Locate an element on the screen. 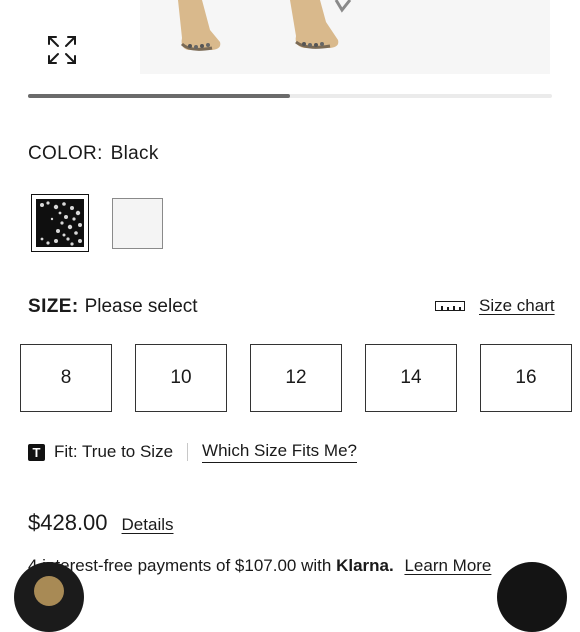 This screenshot has height=632, width=580. size-option-label: 10 is located at coordinates (181, 377).